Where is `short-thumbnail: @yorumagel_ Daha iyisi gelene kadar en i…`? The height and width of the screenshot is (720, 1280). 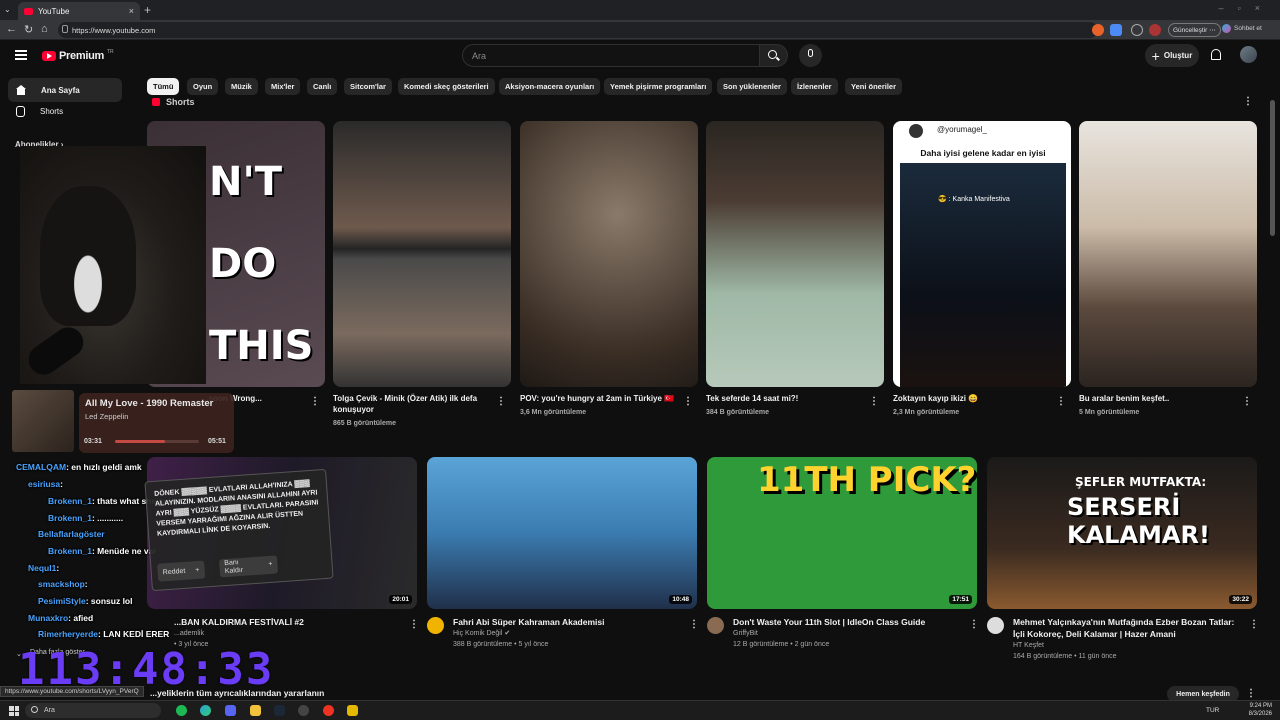
short-thumbnail: @yorumagel_ Daha iyisi gelene kadar en i… is located at coordinates (982, 254).